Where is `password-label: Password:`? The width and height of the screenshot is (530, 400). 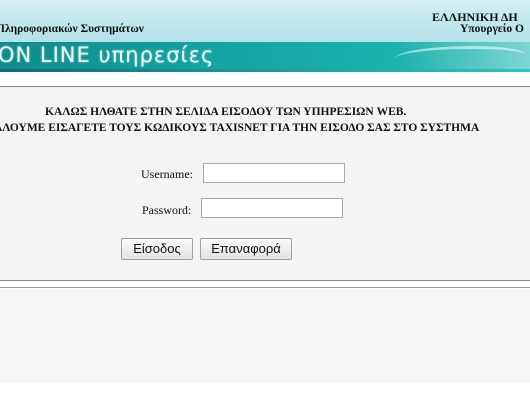 password-label: Password: is located at coordinates (167, 210).